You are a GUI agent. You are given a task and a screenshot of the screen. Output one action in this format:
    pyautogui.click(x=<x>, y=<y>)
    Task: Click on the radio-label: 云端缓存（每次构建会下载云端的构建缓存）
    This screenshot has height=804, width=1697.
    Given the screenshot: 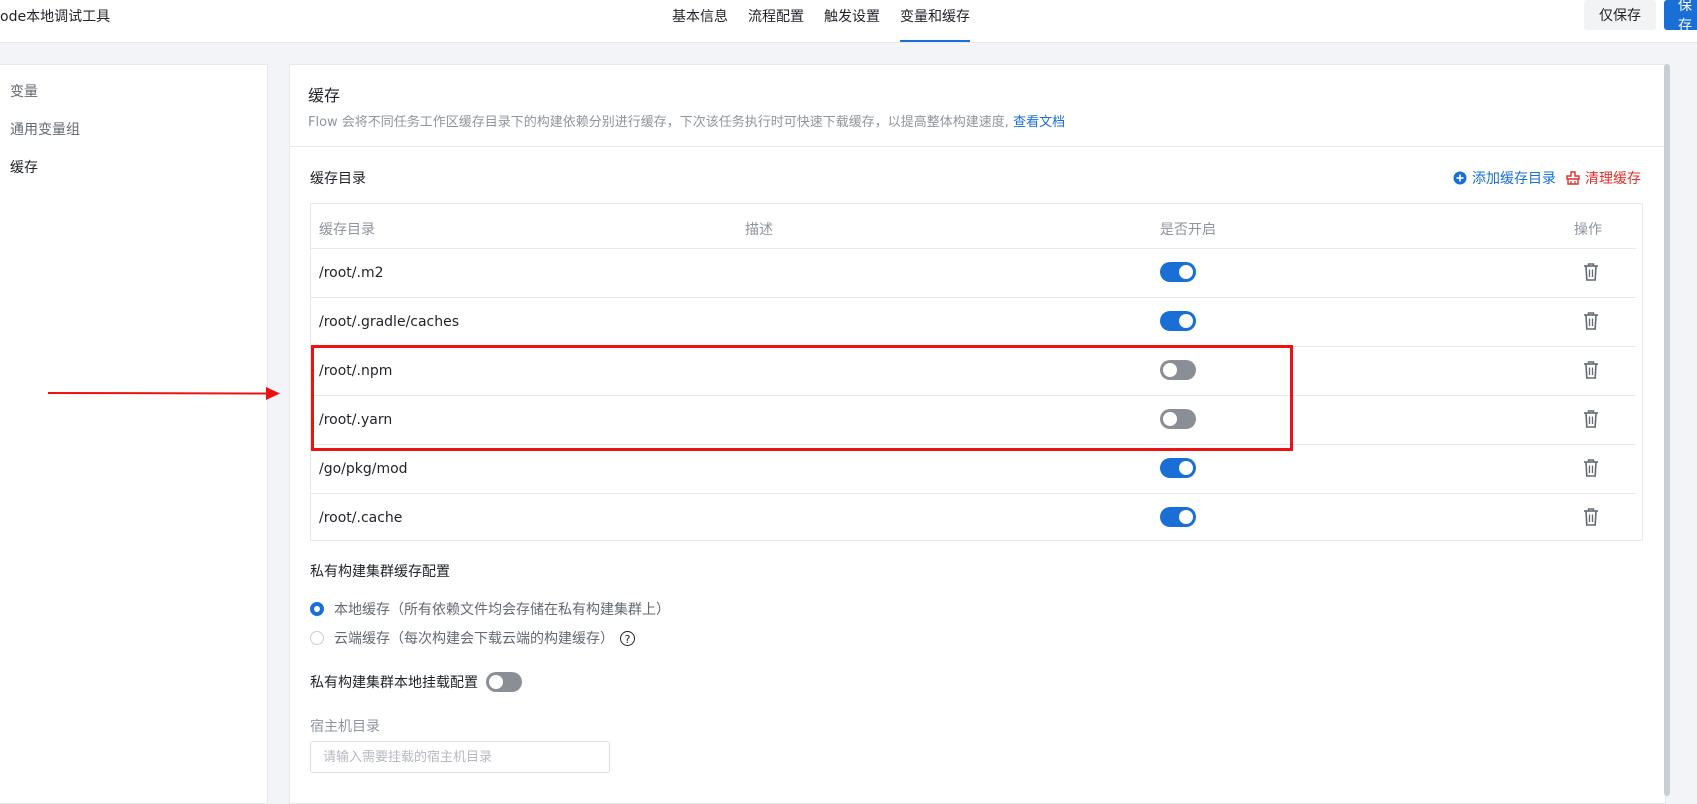 What is the action you would take?
    pyautogui.click(x=474, y=639)
    